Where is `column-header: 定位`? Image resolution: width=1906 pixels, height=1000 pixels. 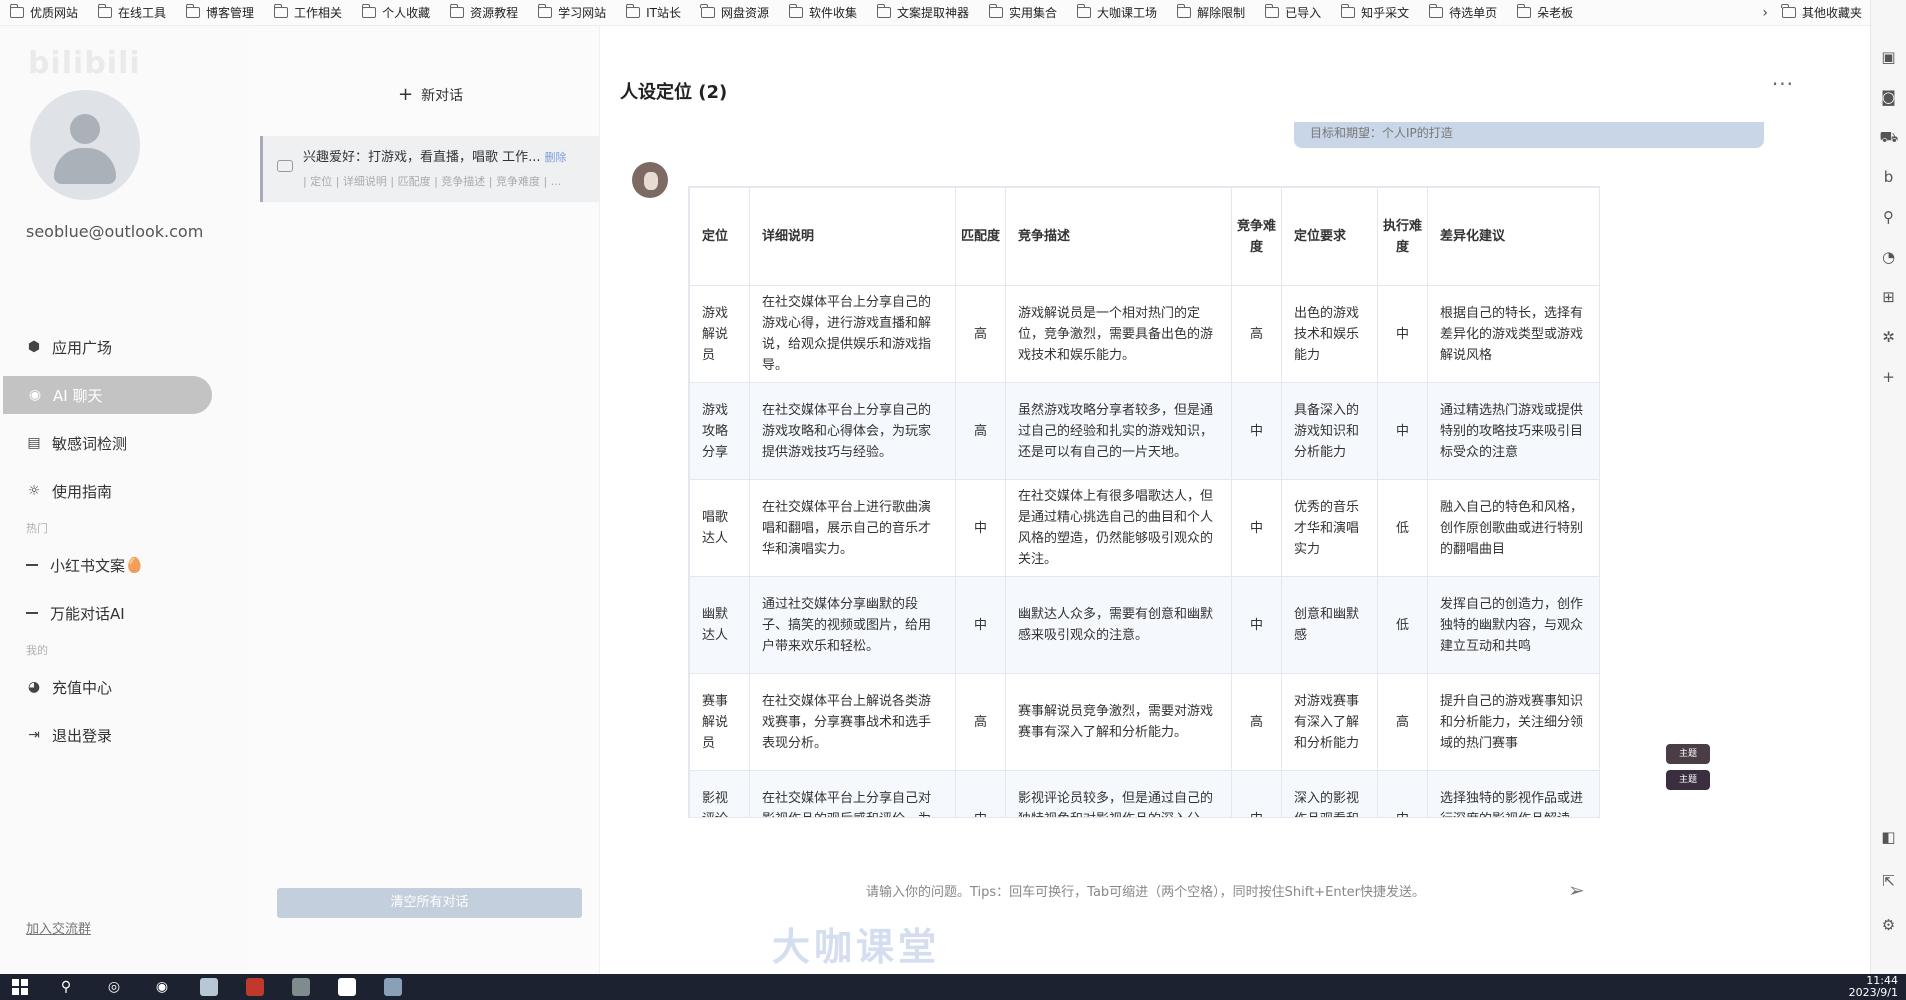 column-header: 定位 is located at coordinates (719, 236).